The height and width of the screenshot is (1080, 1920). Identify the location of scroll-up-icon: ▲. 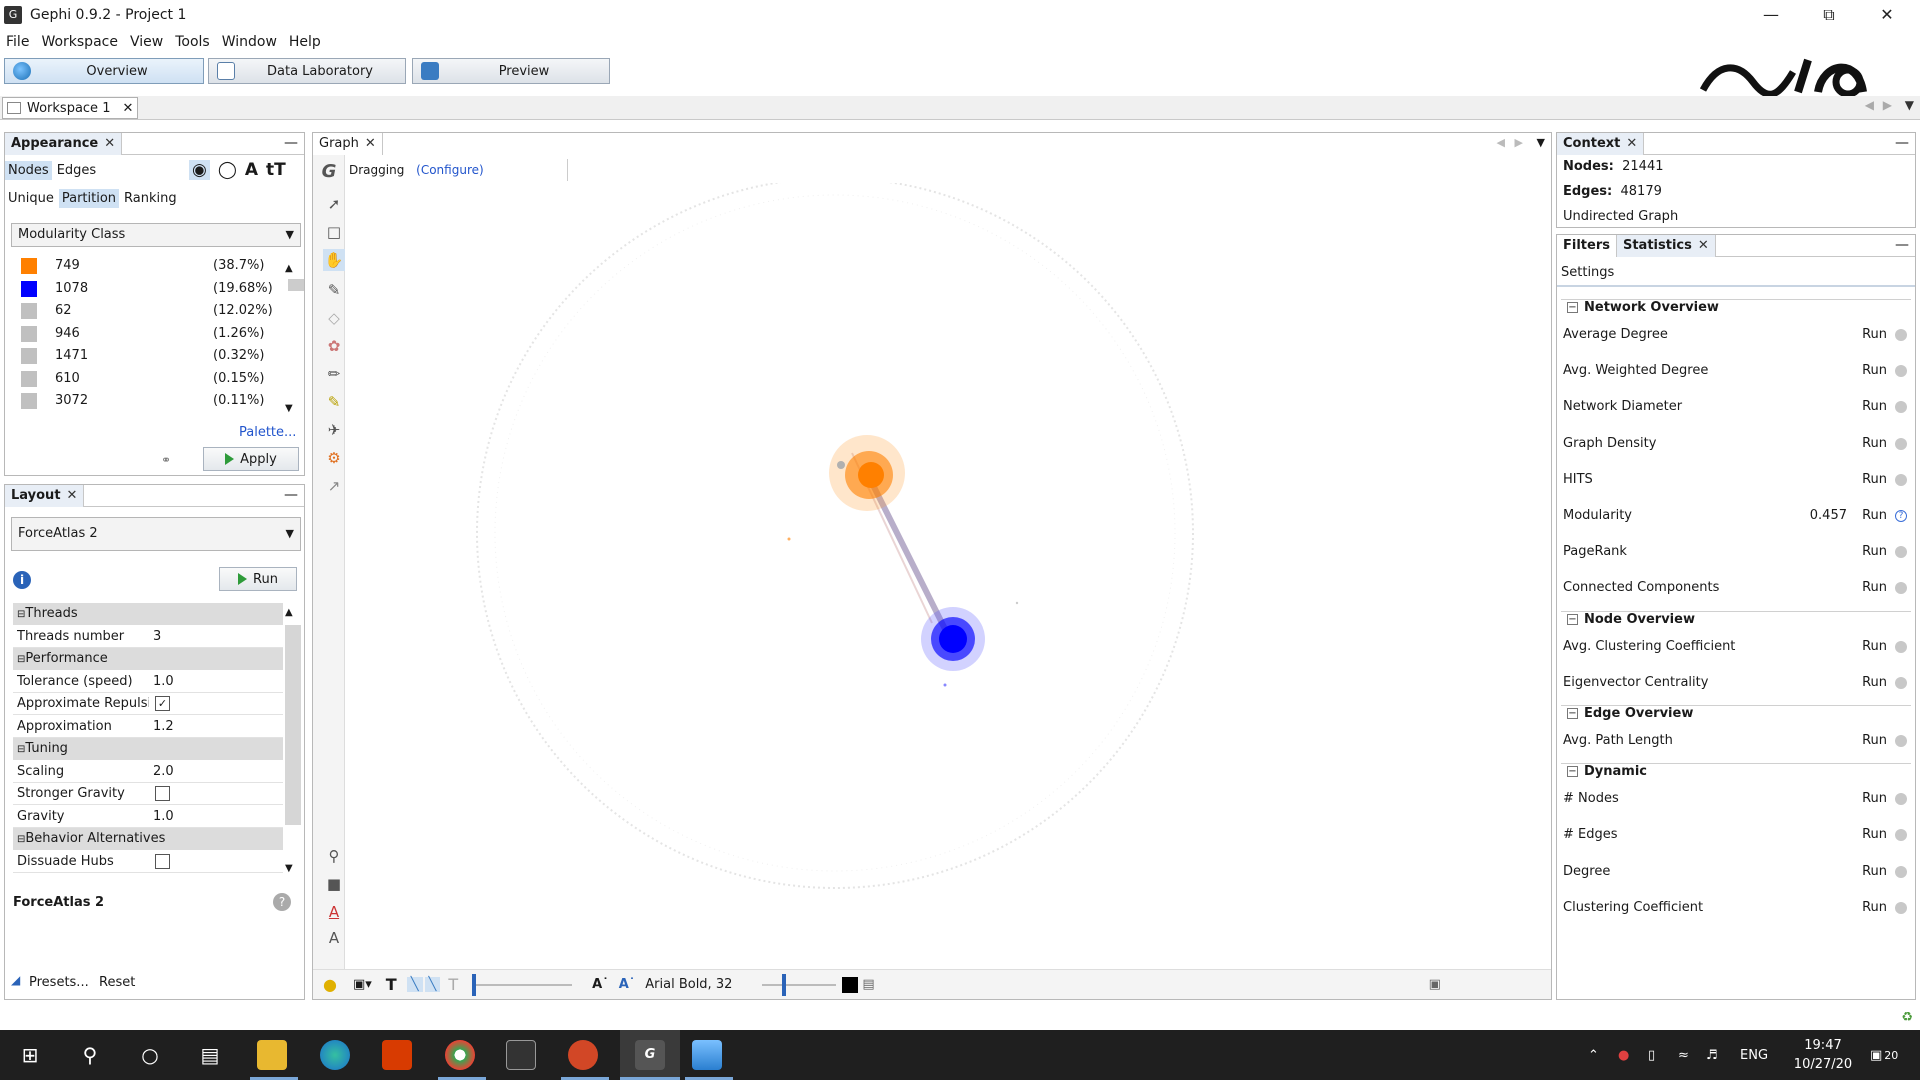
(289, 612).